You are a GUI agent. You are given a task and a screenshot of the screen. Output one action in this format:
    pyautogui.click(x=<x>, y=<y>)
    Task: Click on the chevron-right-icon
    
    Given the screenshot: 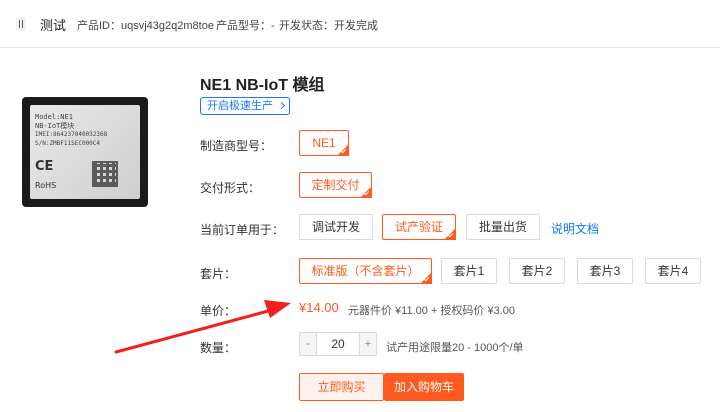 What is the action you would take?
    pyautogui.click(x=281, y=105)
    